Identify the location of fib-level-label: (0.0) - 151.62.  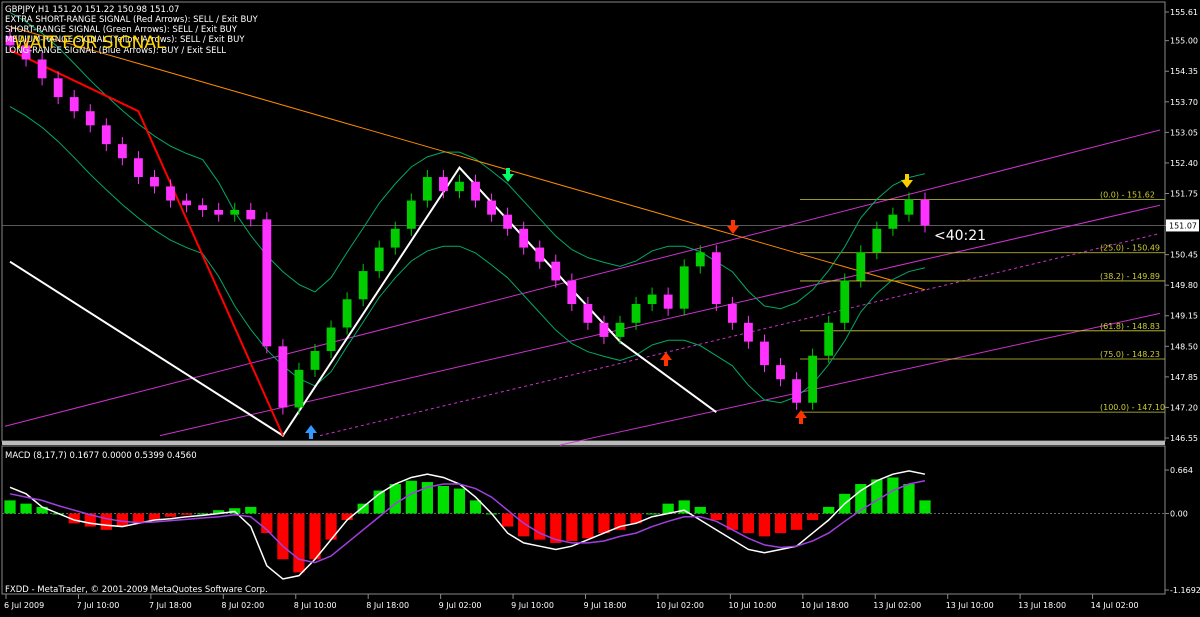
(1127, 195).